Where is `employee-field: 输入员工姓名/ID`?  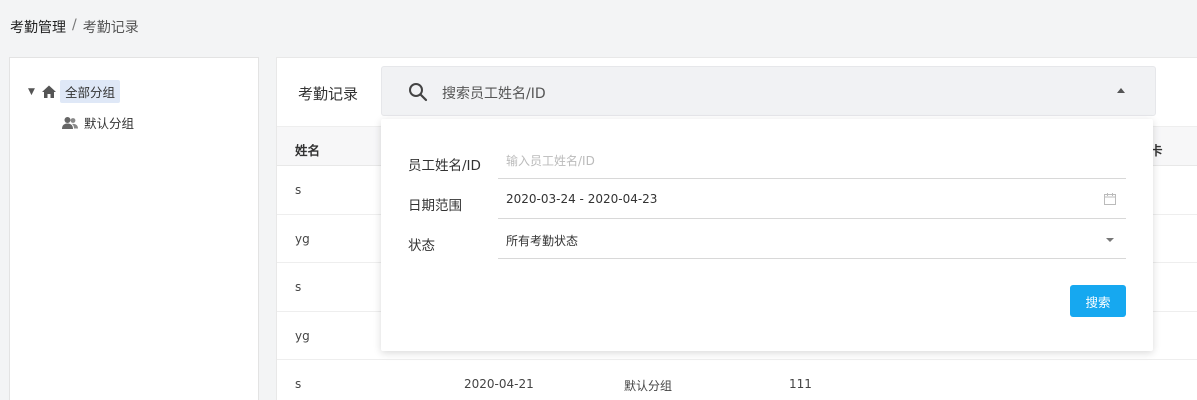 employee-field: 输入员工姓名/ID is located at coordinates (812, 159).